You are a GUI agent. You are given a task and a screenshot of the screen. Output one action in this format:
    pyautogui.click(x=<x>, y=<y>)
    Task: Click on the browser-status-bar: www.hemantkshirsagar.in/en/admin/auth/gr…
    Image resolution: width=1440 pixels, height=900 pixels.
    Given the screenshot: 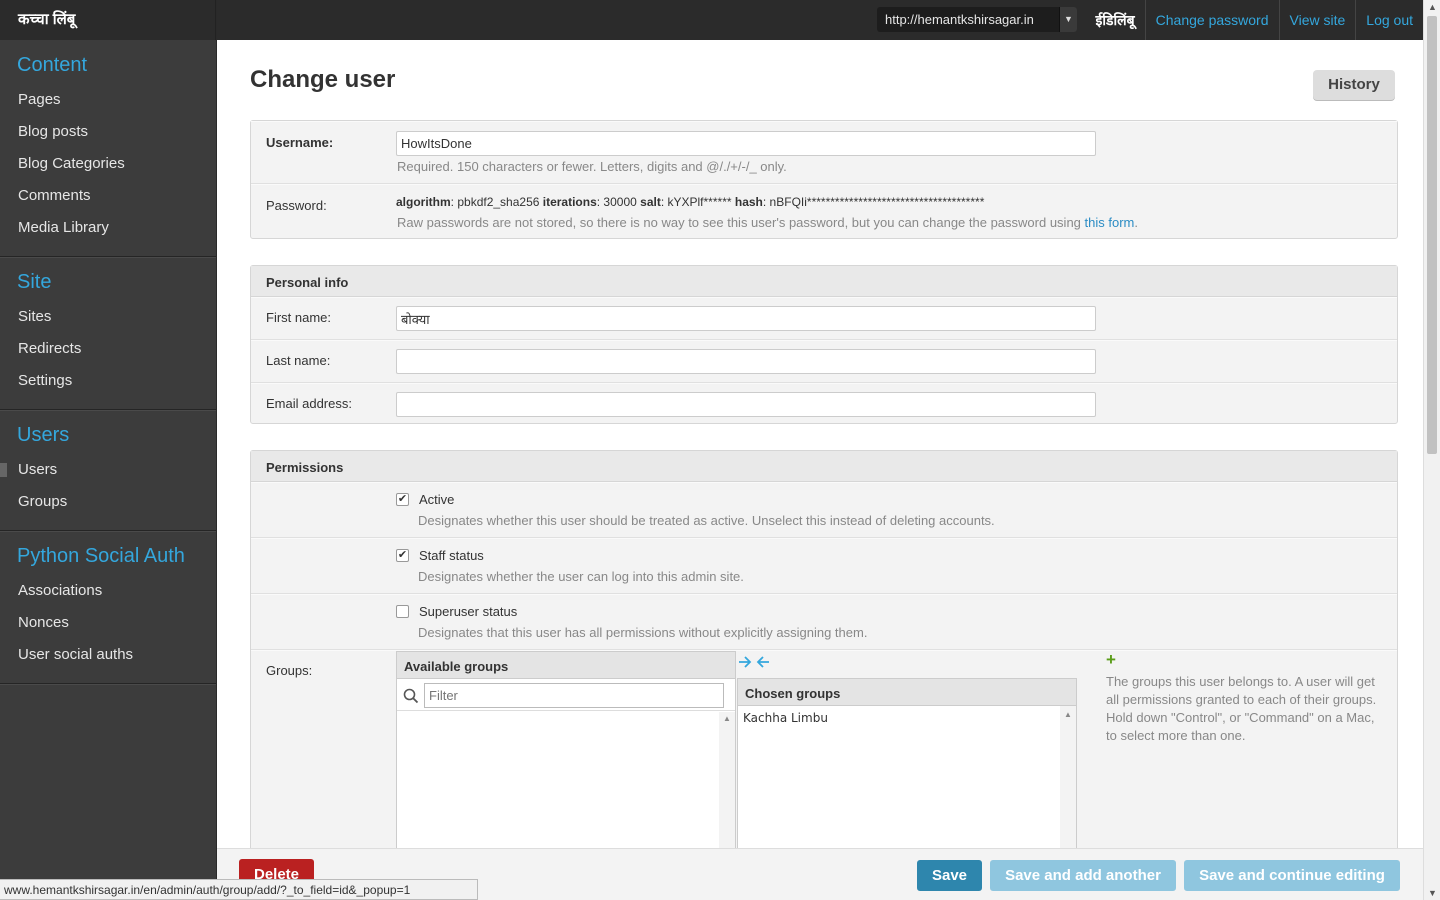 What is the action you would take?
    pyautogui.click(x=239, y=889)
    